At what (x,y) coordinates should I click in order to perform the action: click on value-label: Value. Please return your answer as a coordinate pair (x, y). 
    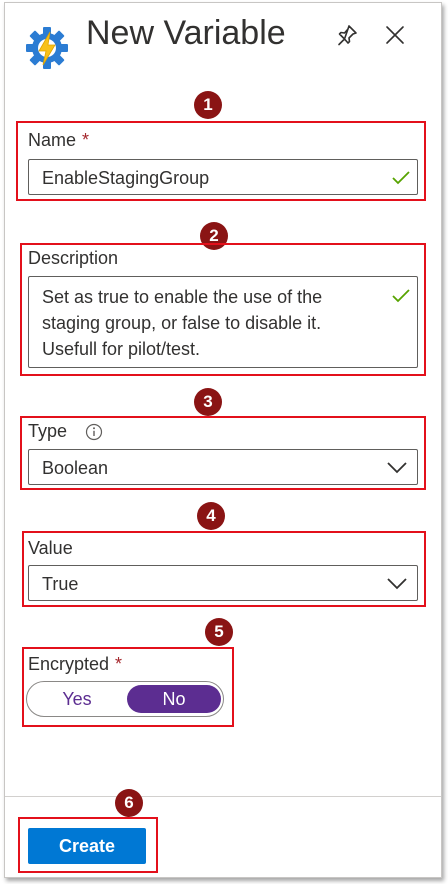
    Looking at the image, I should click on (50, 548).